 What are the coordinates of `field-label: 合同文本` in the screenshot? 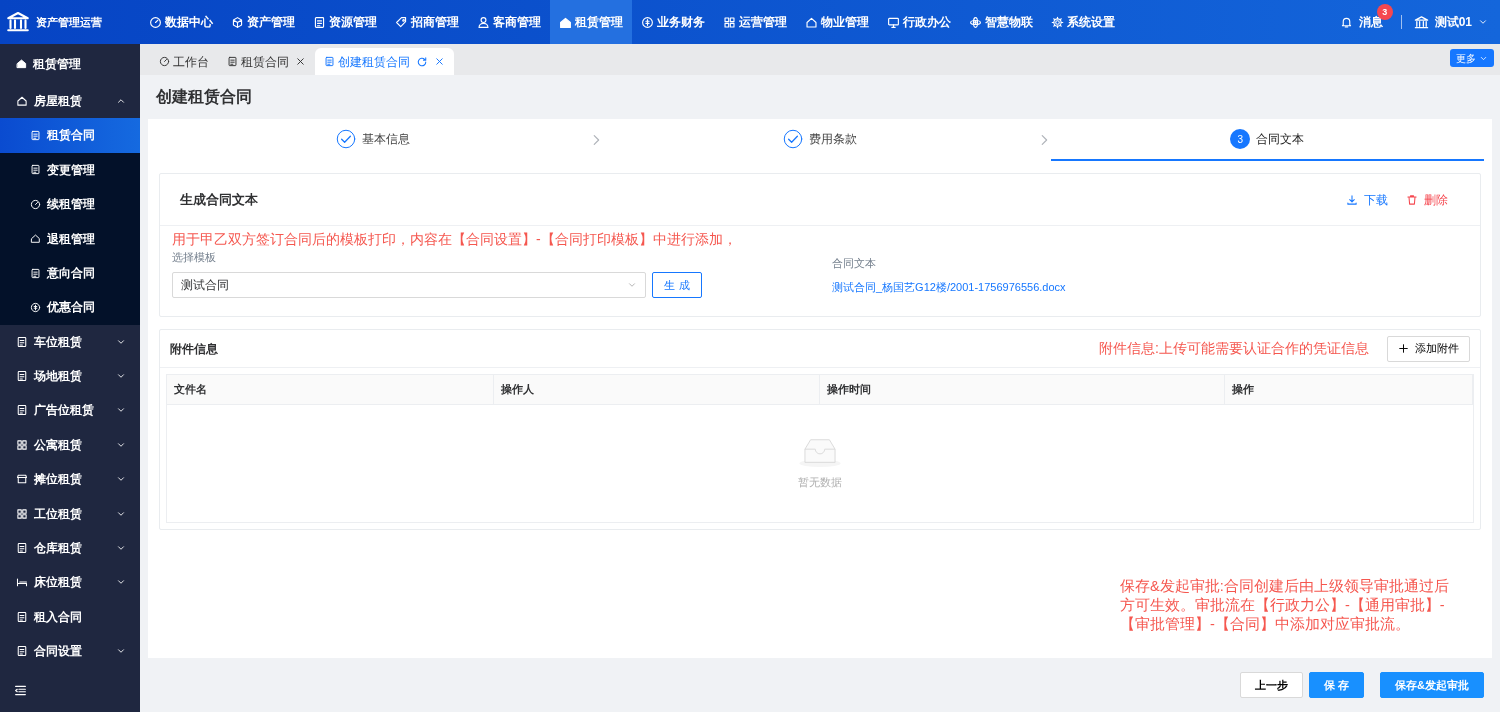 It's located at (854, 264).